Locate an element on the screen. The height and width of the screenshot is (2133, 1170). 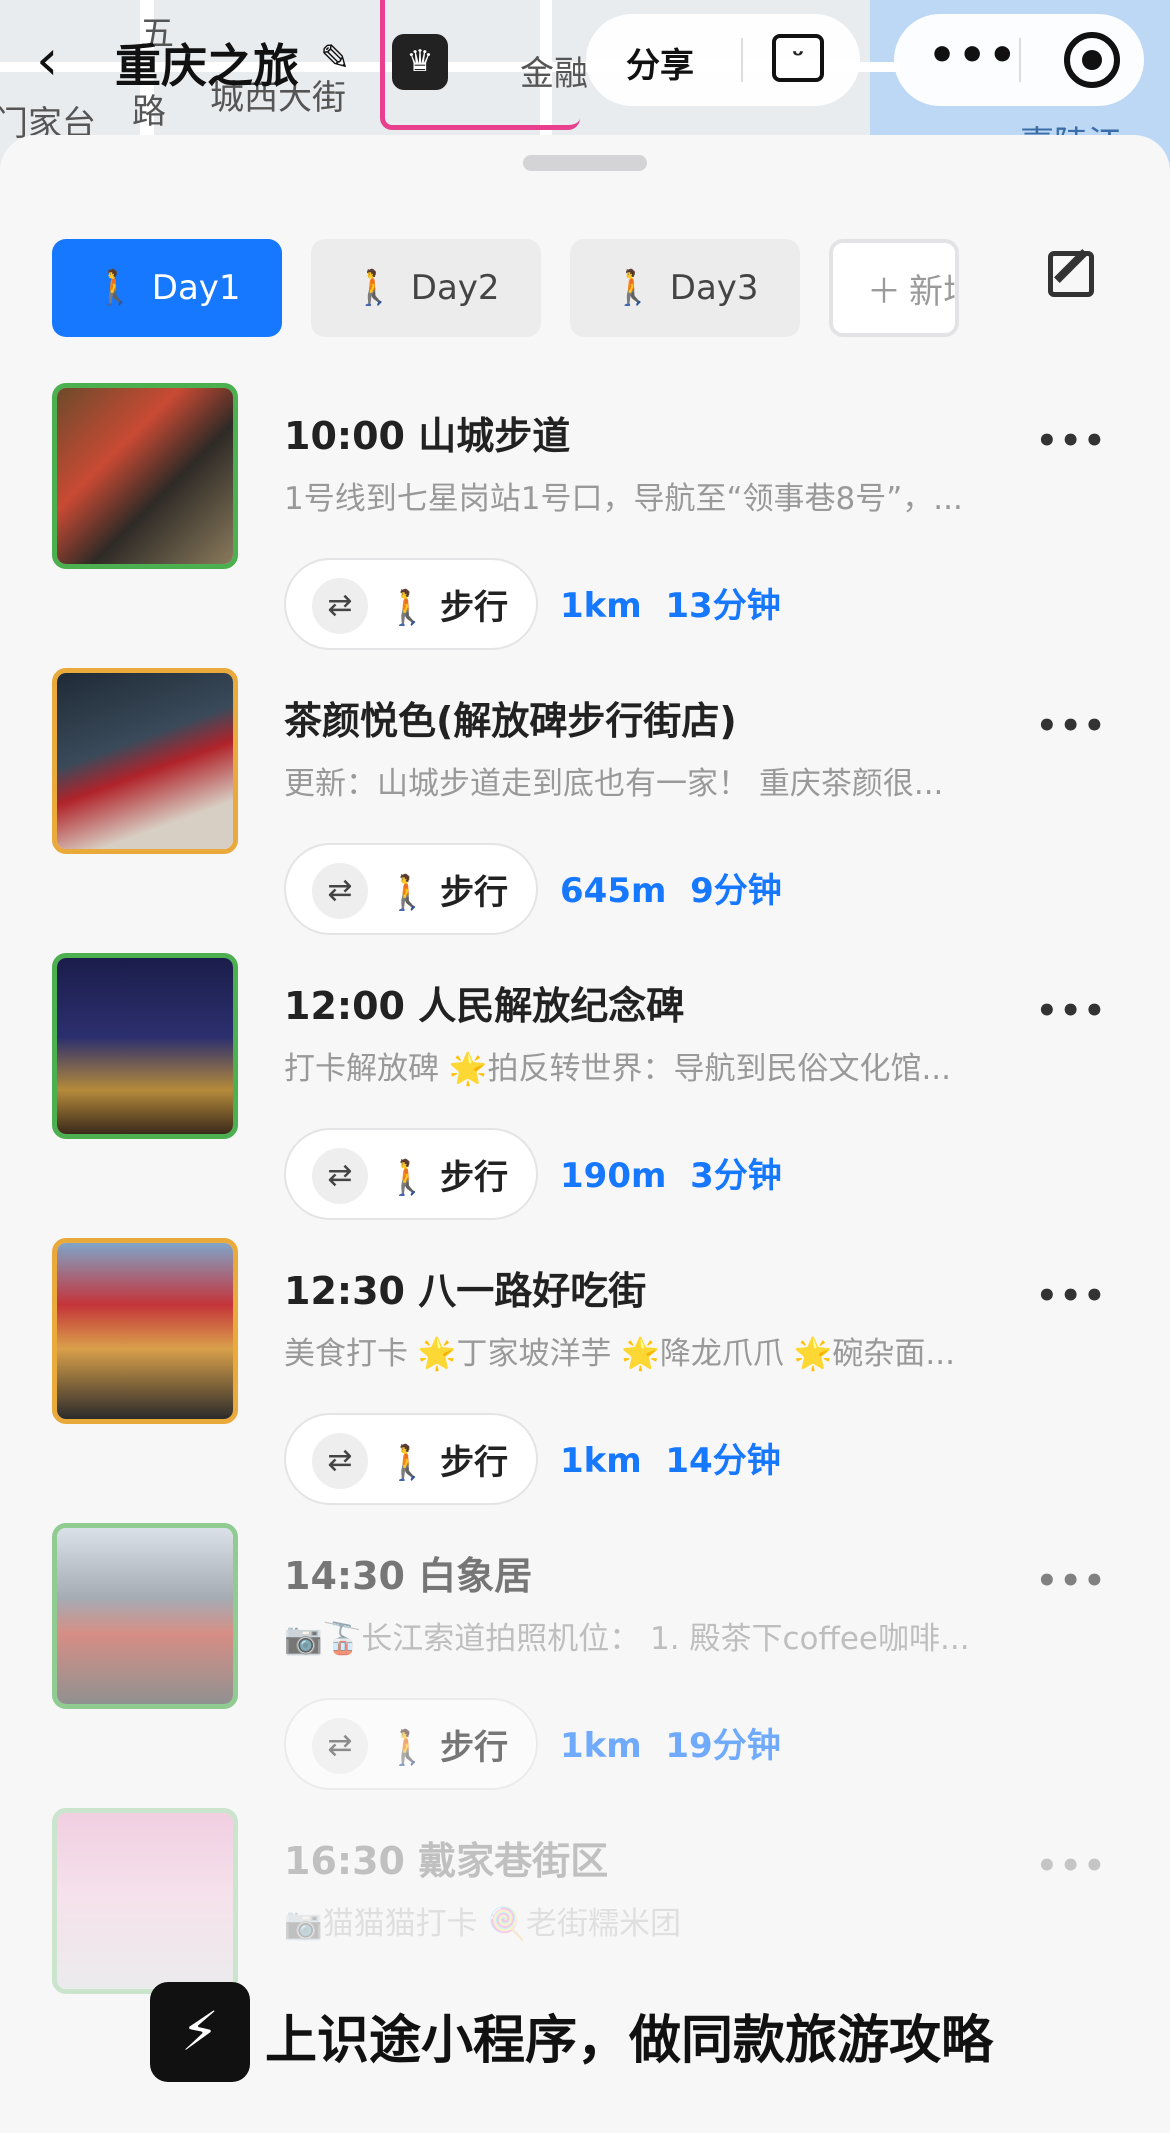
route-info: 1km 13分钟 is located at coordinates (670, 602).